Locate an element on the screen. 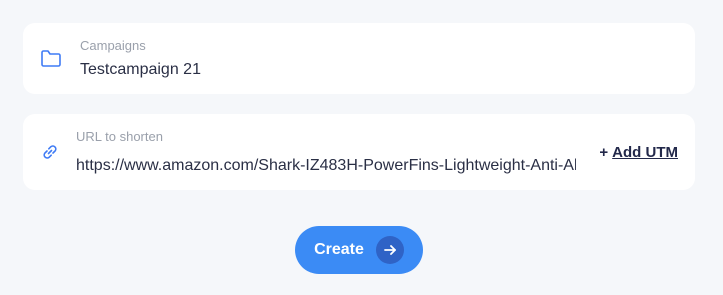 The height and width of the screenshot is (295, 723). create-button-label: Create is located at coordinates (339, 249).